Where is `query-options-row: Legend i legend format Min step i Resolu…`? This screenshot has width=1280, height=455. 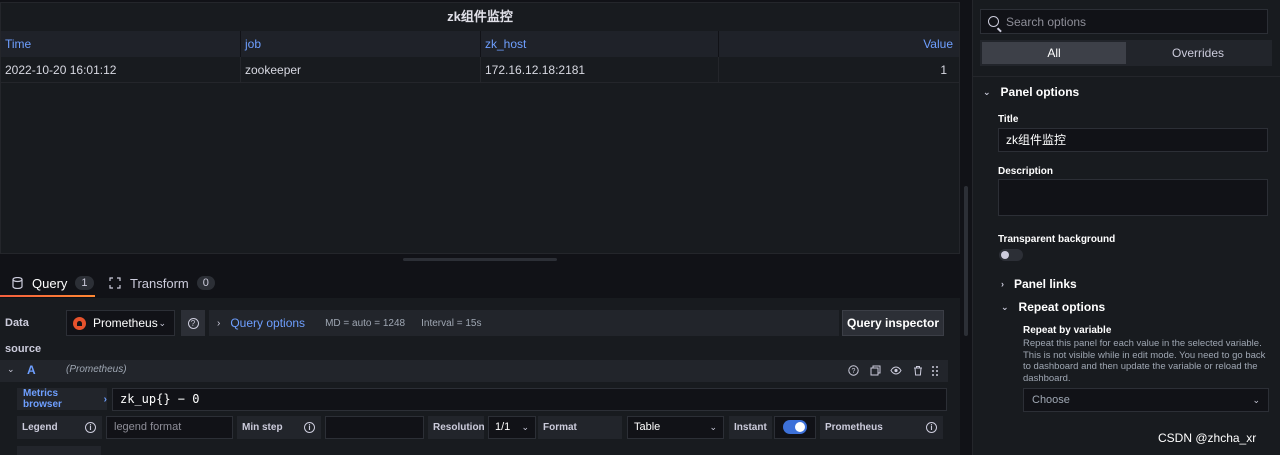 query-options-row: Legend i legend format Min step i Resolu… is located at coordinates (480, 427).